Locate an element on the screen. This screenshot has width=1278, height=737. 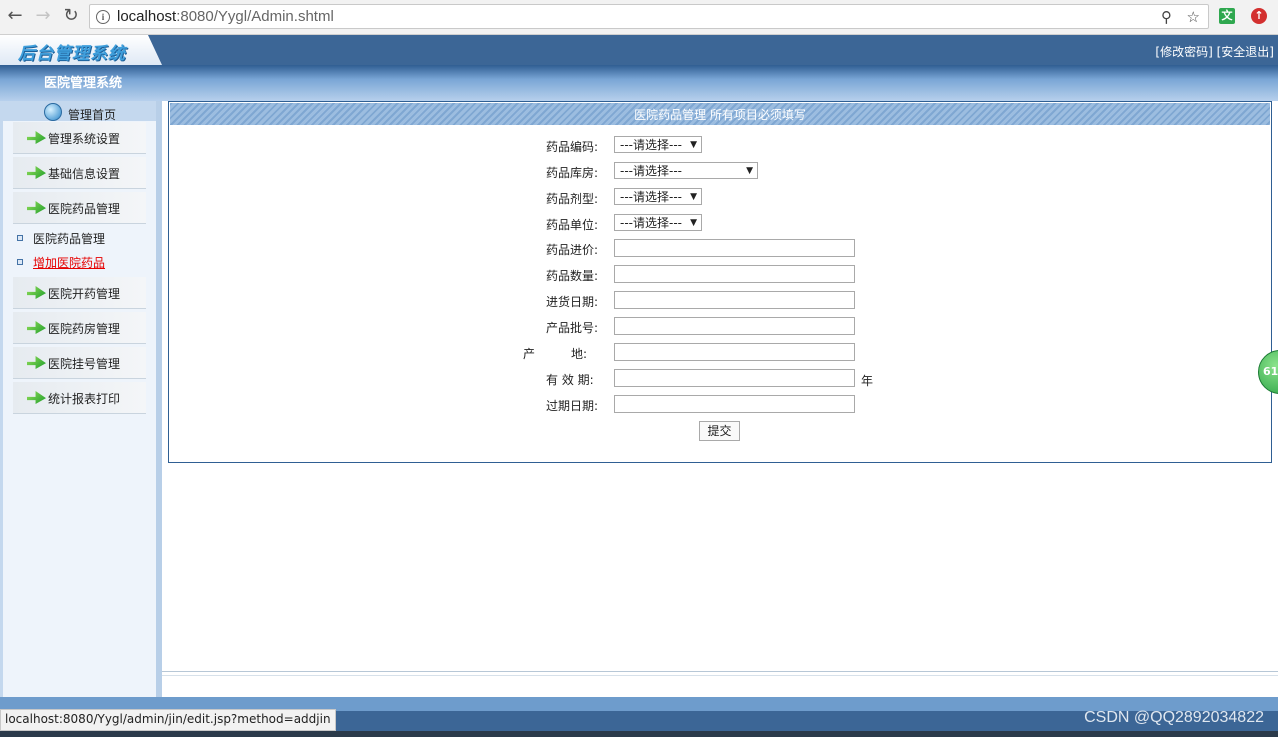
reload-icon: ↻ is located at coordinates (71, 16).